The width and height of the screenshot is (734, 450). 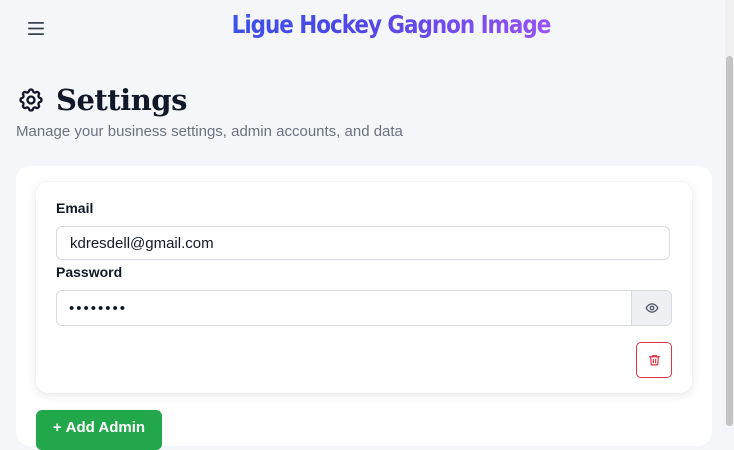 I want to click on add-admin-button: + Add Admin, so click(x=99, y=430).